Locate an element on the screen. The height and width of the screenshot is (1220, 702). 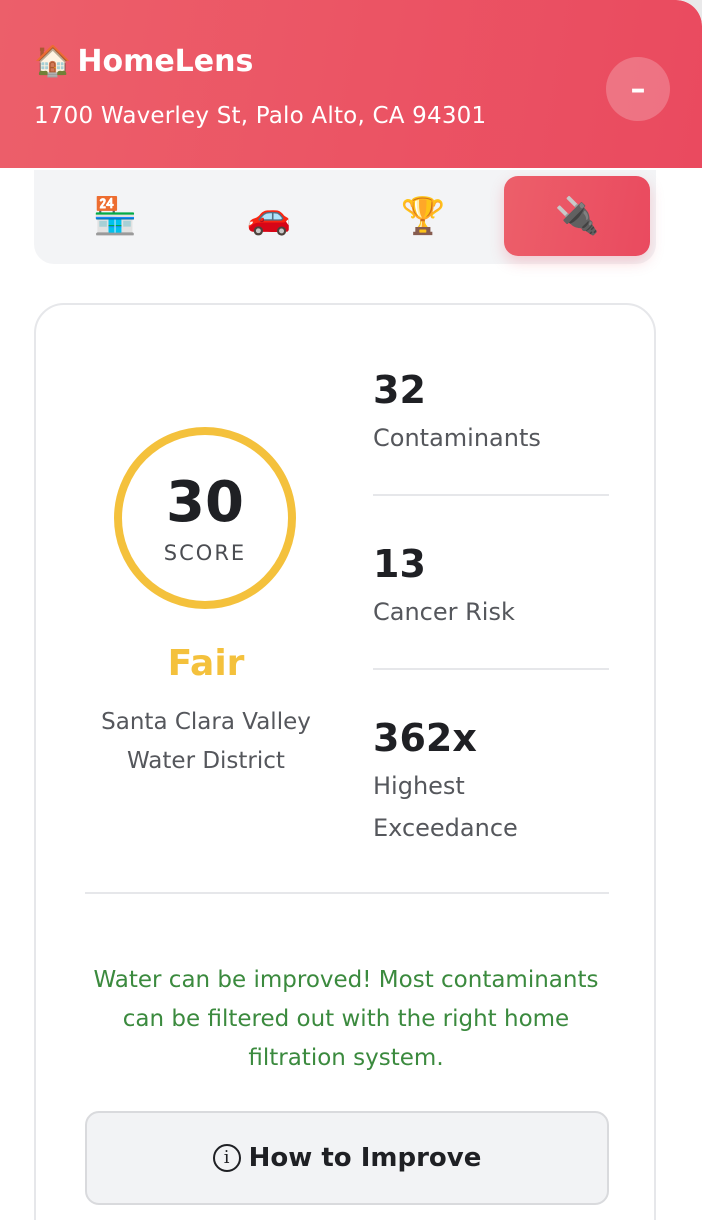
address: 1700 Waverley St, Palo Alto, CA 94301 is located at coordinates (260, 116).